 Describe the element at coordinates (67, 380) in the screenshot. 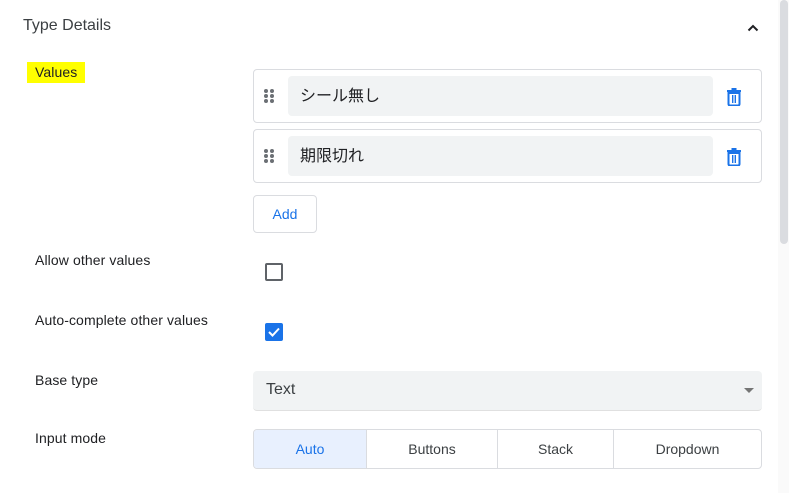

I see `base-type-label: Base type` at that location.